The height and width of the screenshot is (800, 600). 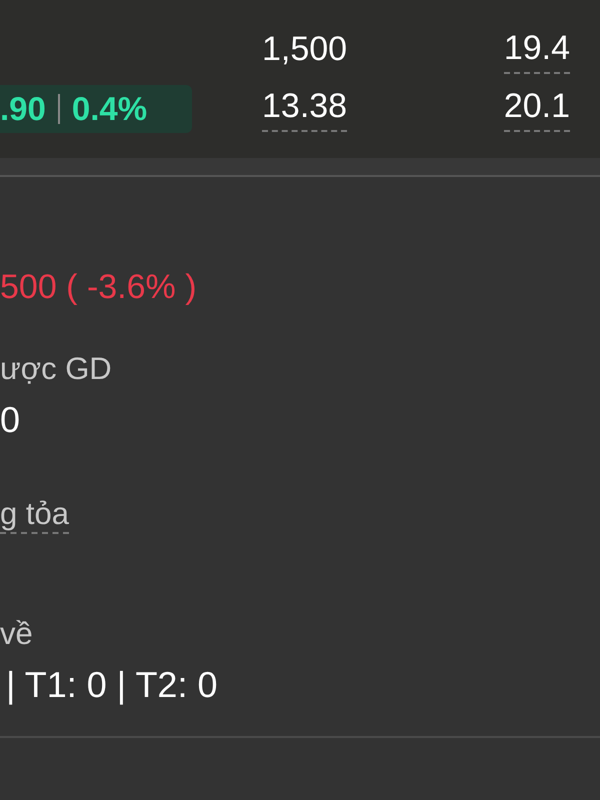 I want to click on stat-value: 19.4, so click(x=537, y=51).